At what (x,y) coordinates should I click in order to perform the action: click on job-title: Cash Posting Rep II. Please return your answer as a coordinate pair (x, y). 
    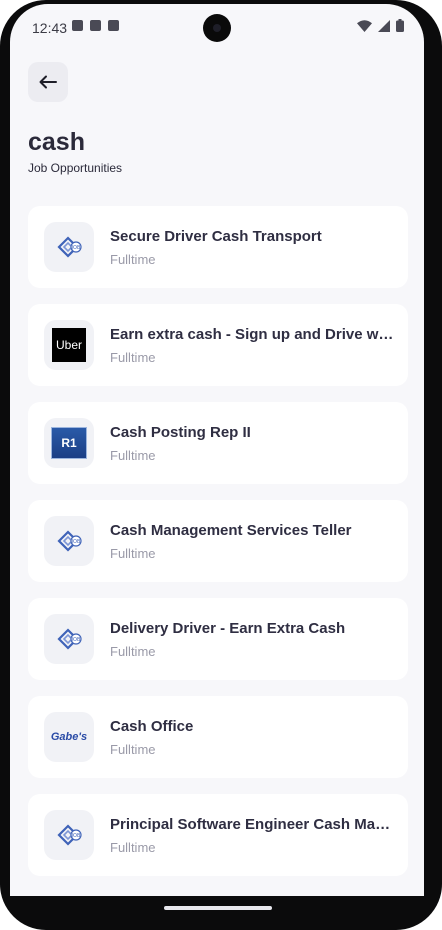
    Looking at the image, I should click on (180, 432).